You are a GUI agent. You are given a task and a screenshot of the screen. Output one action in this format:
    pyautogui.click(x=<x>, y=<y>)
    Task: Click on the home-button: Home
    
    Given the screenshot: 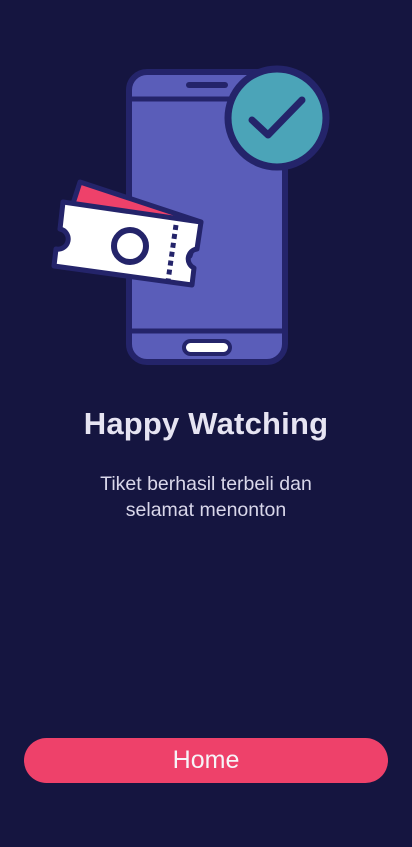 What is the action you would take?
    pyautogui.click(x=206, y=760)
    